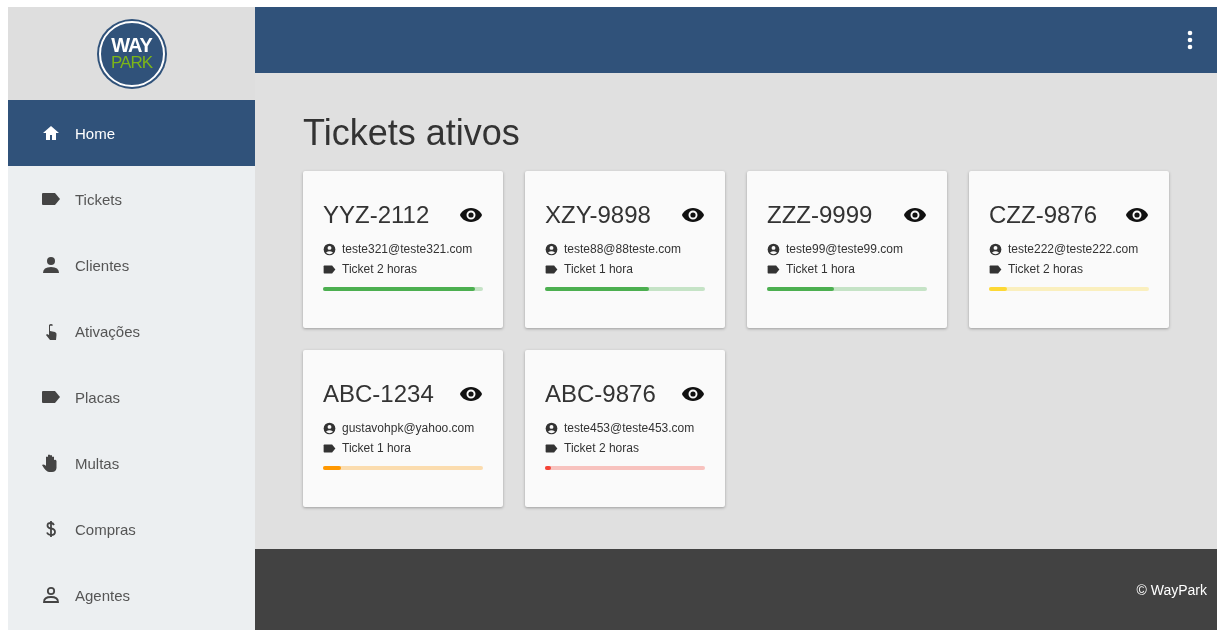  Describe the element at coordinates (600, 394) in the screenshot. I see `plate-number: ABC-9876` at that location.